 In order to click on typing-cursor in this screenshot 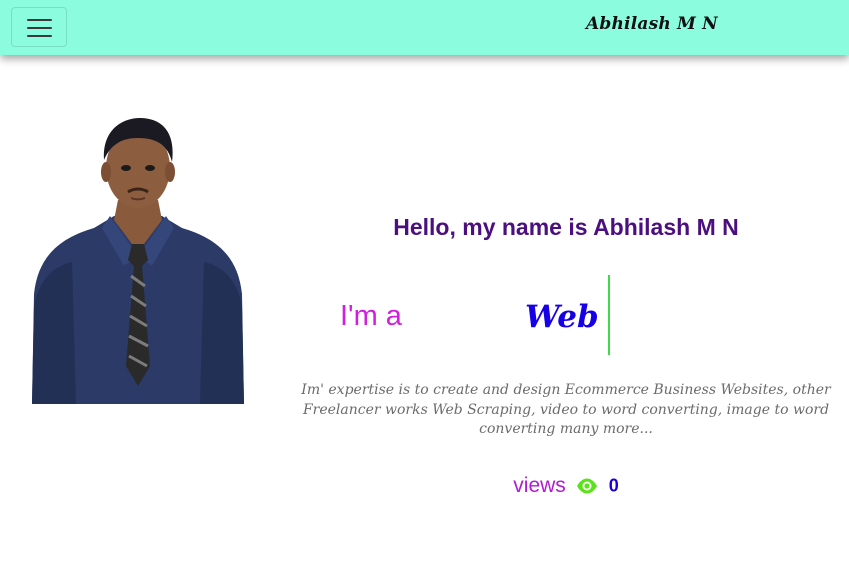, I will do `click(609, 315)`.